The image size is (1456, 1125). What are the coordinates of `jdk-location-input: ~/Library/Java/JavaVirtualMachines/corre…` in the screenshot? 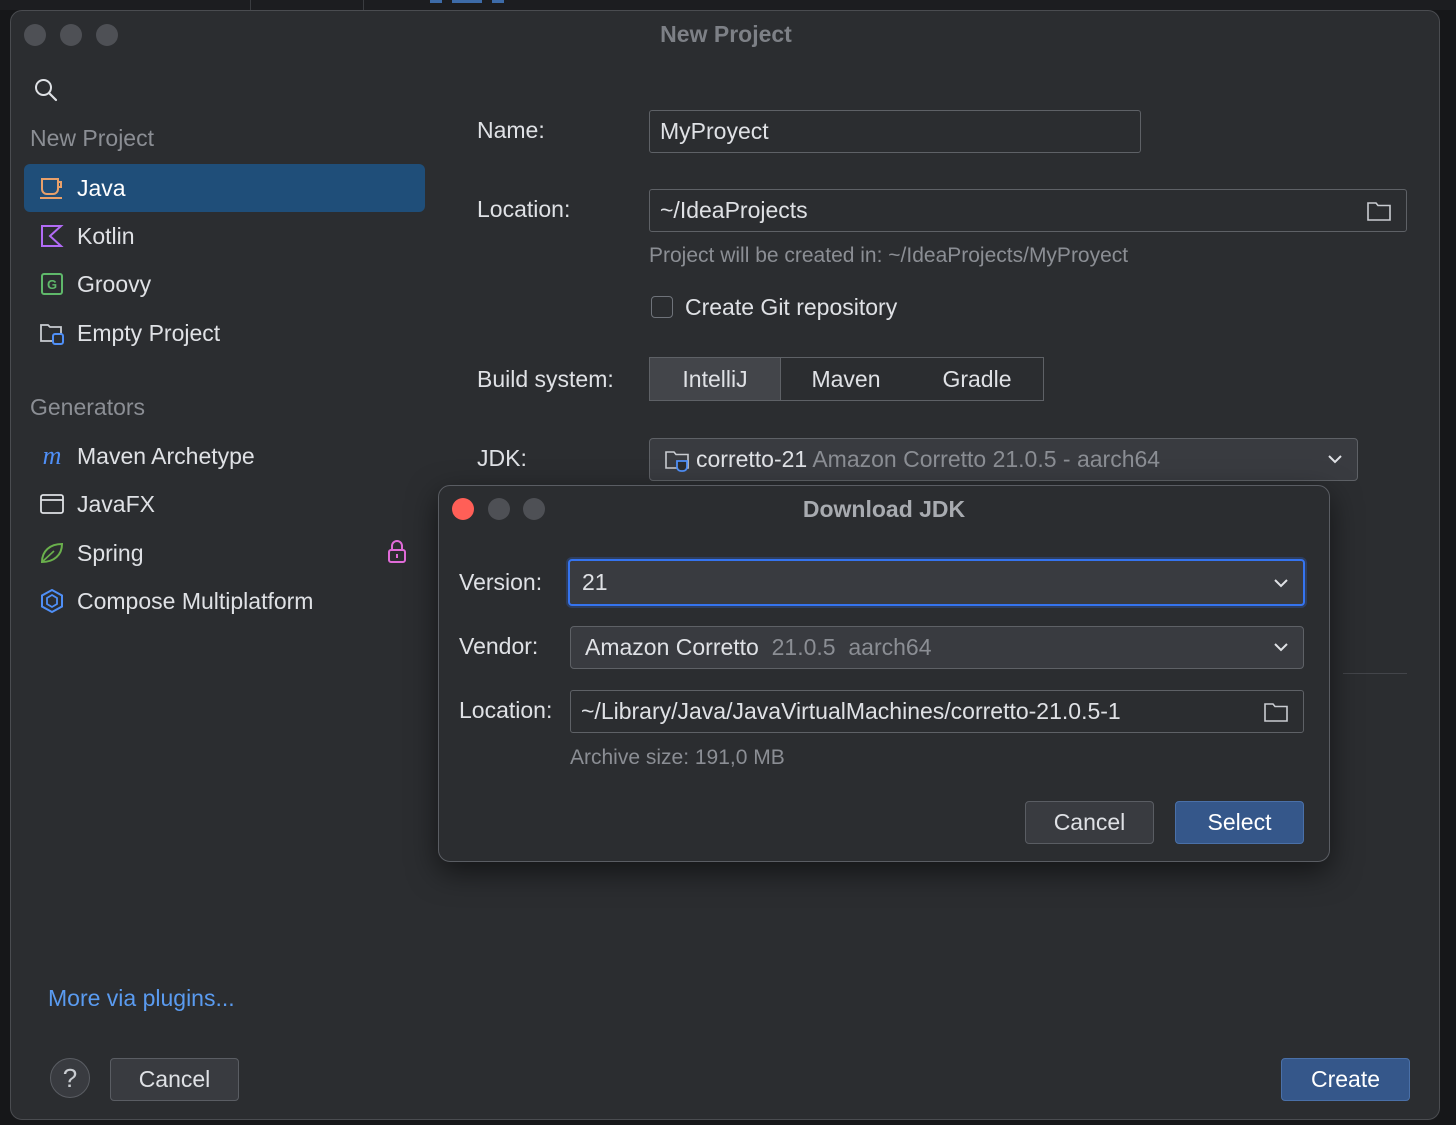 It's located at (937, 711).